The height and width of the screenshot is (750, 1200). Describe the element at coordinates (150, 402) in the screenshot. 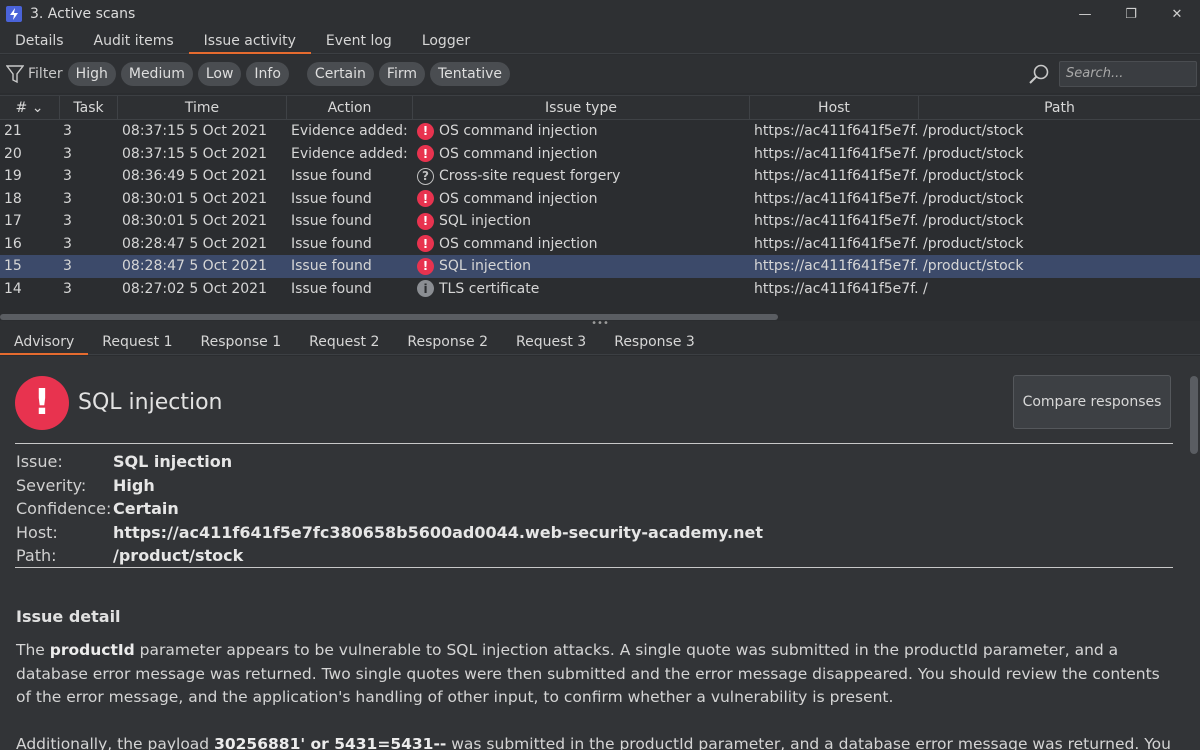

I see `advisory-title: SQL injection` at that location.